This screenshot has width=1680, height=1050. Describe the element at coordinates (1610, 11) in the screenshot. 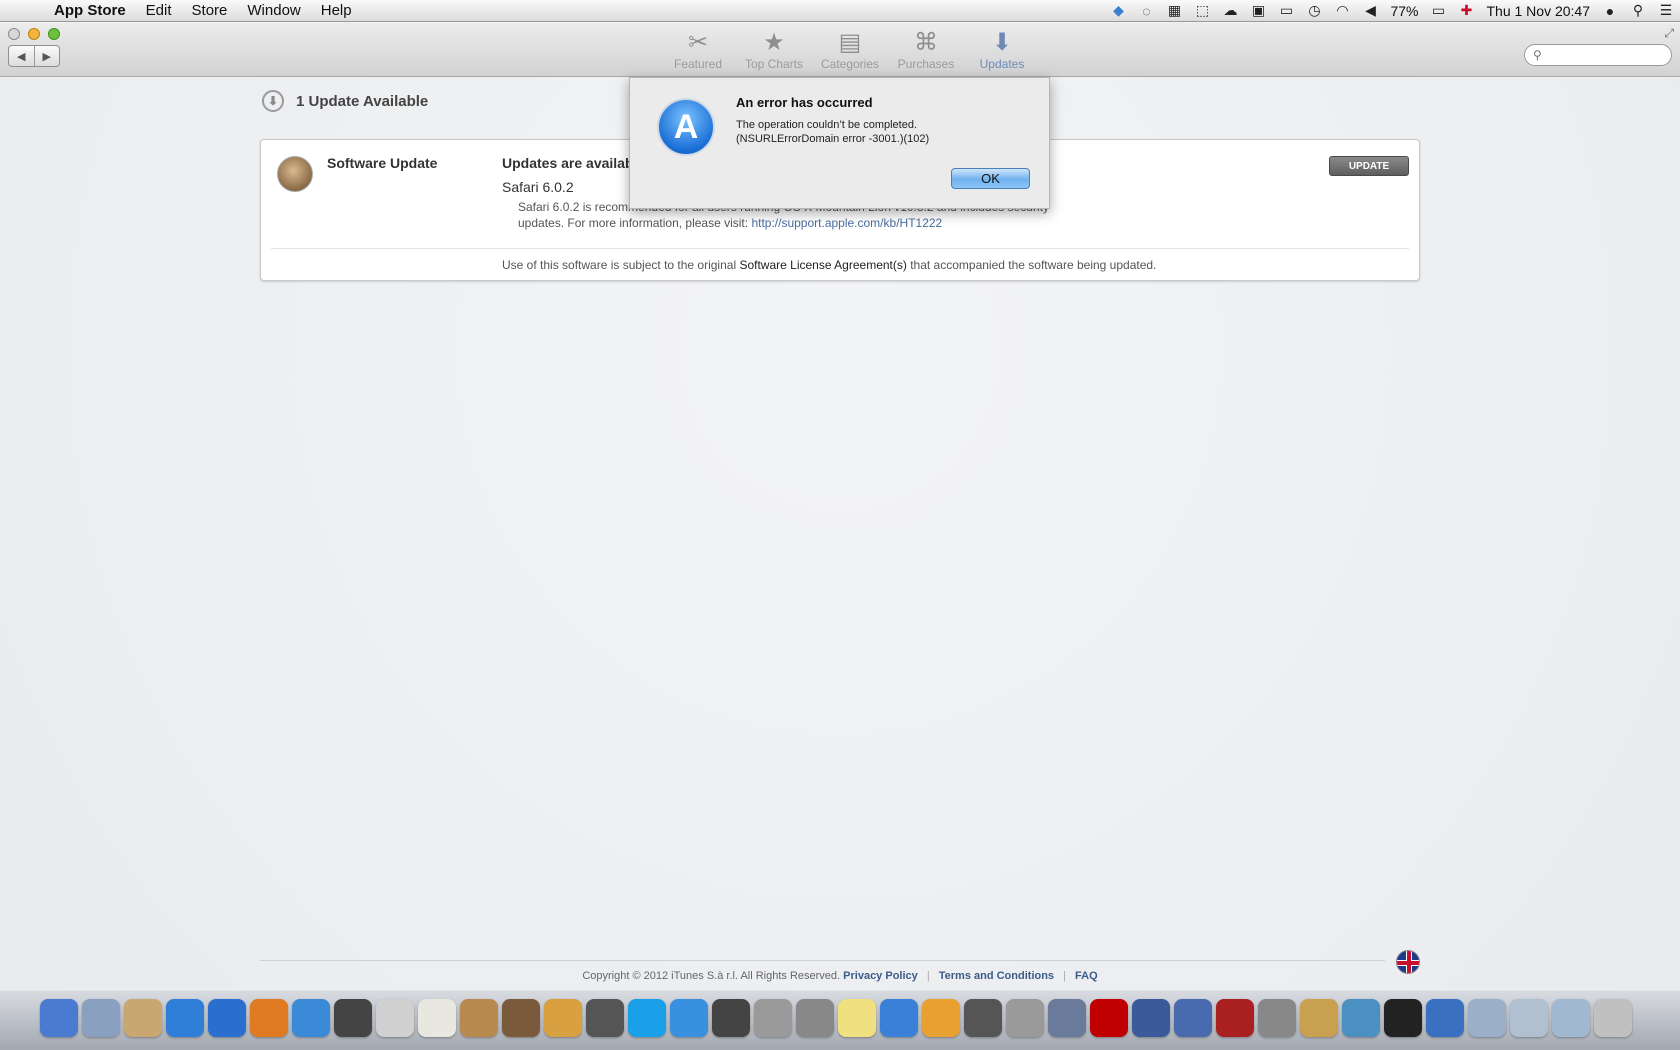

I see `user-icon: ●` at that location.